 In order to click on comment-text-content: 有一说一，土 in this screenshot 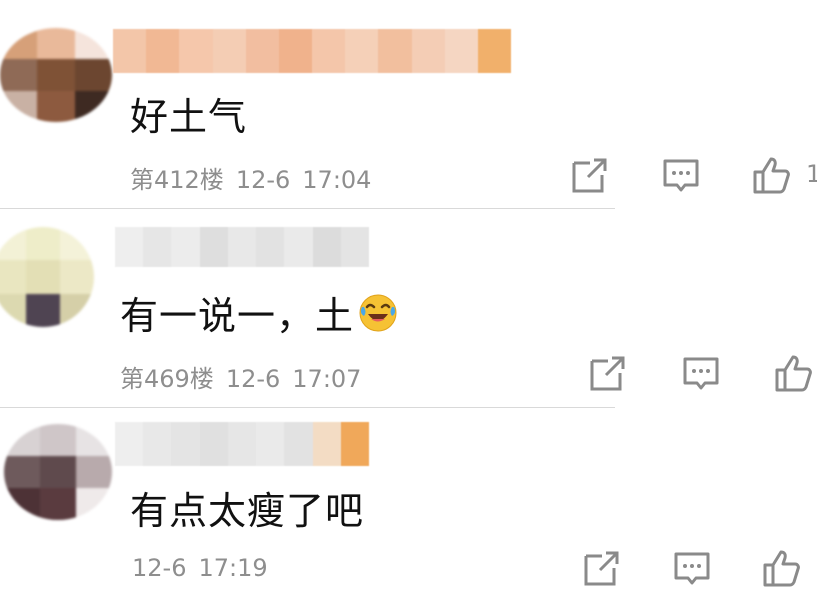, I will do `click(237, 316)`.